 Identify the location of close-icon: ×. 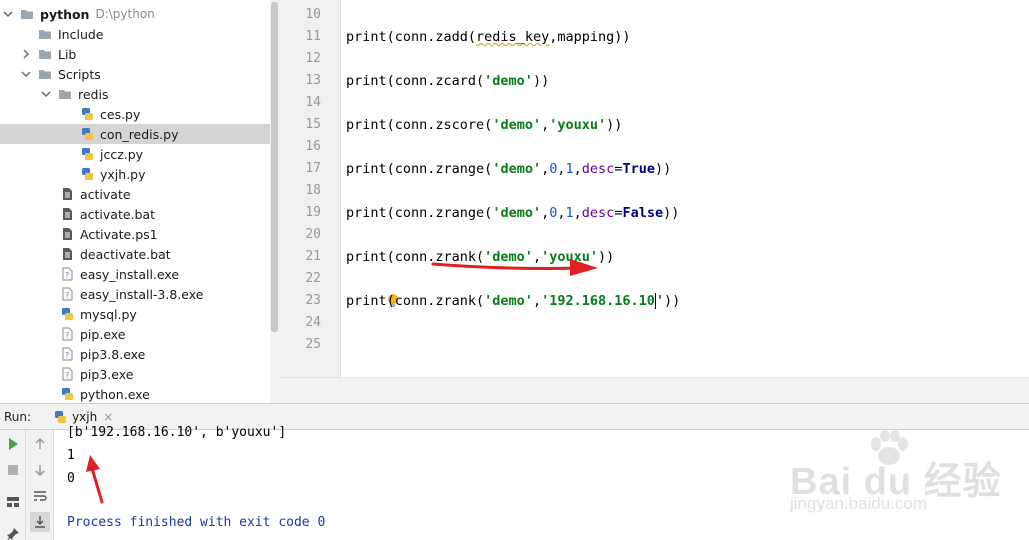
(108, 417).